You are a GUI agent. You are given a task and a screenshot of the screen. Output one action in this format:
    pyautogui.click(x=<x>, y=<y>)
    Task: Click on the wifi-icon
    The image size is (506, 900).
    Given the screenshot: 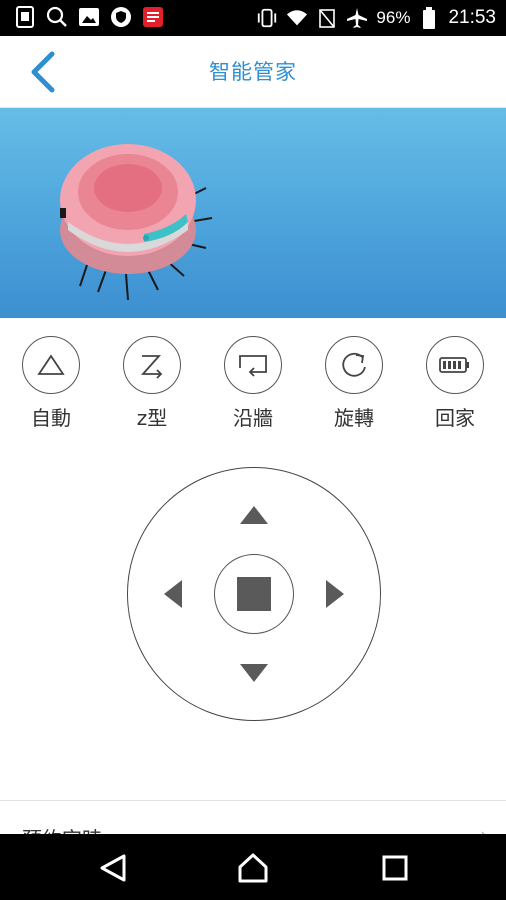 What is the action you would take?
    pyautogui.click(x=297, y=18)
    